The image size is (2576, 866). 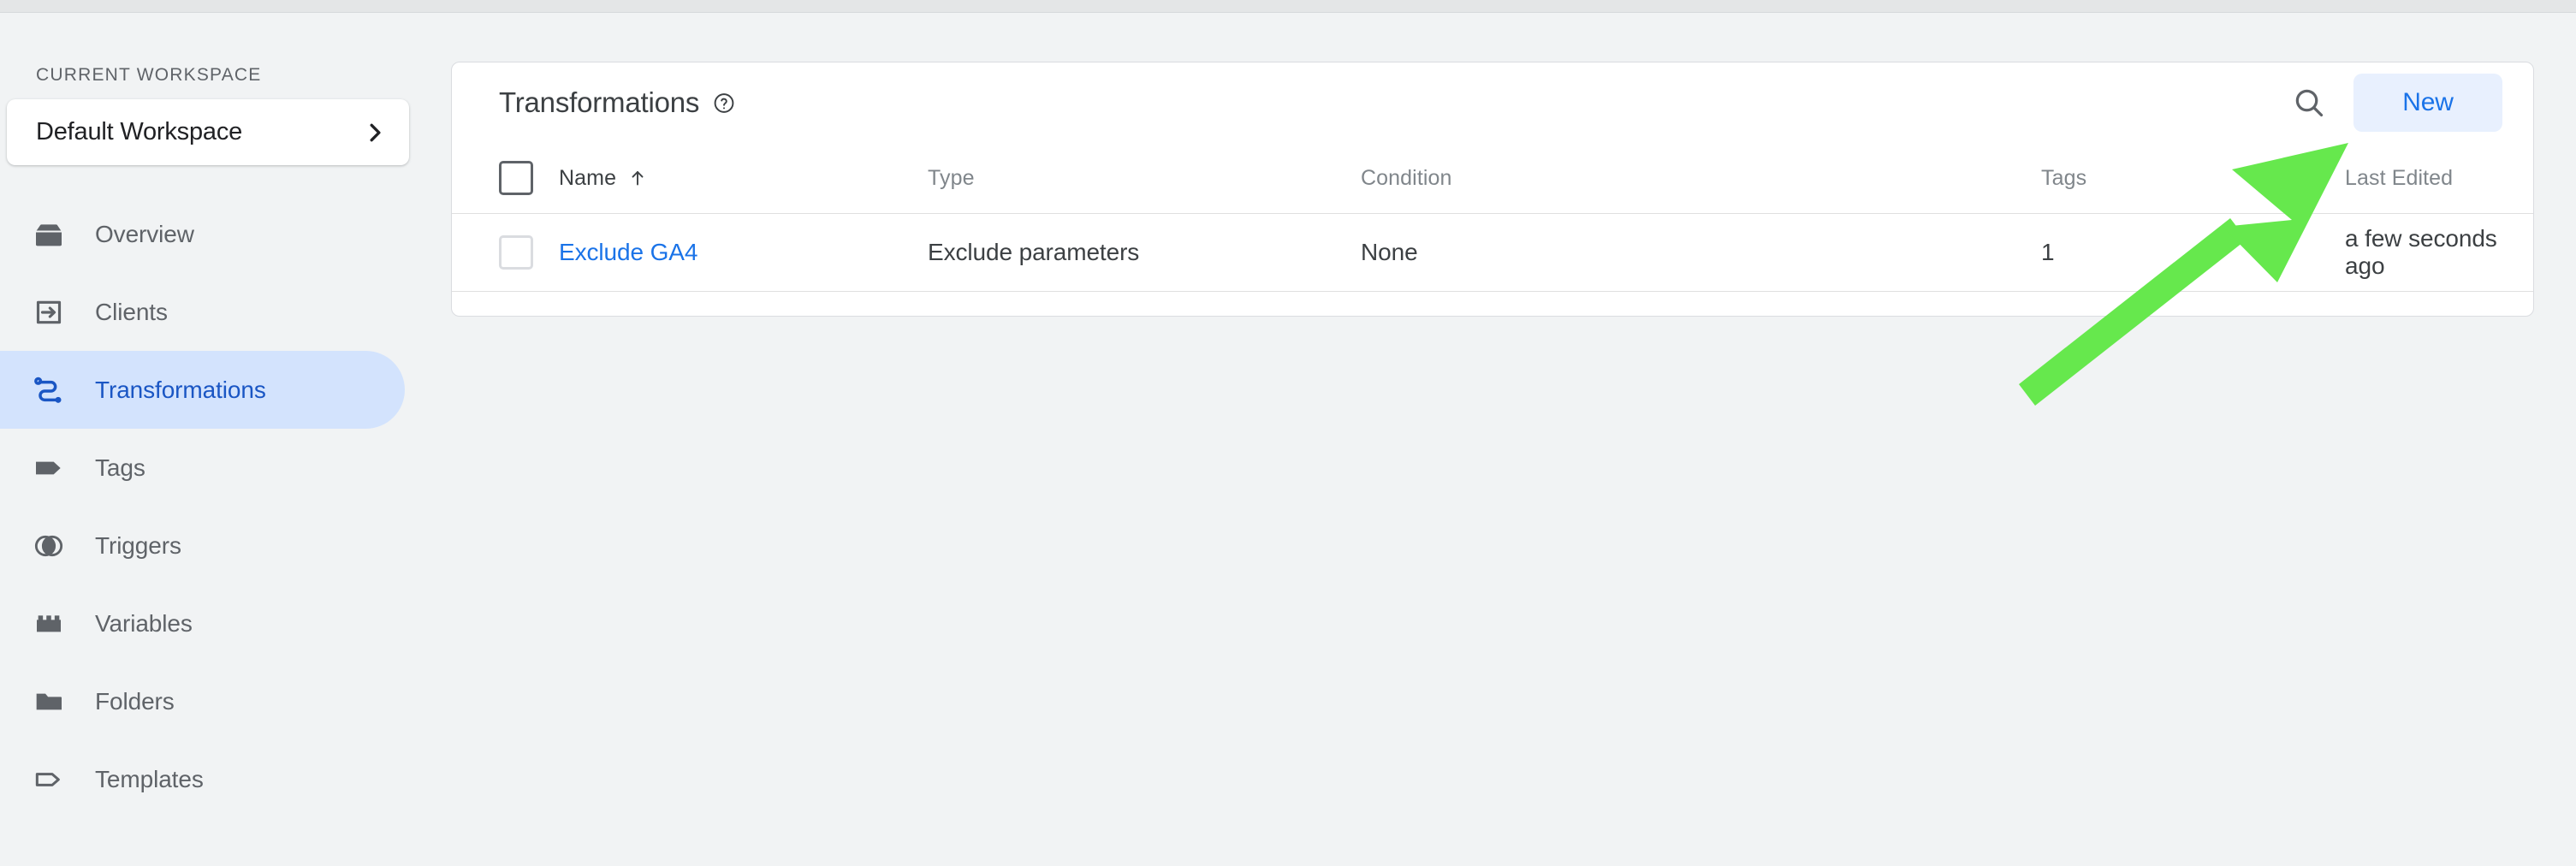 I want to click on table-header-row: Name Type Condition Tags Last Edited, so click(x=1492, y=178).